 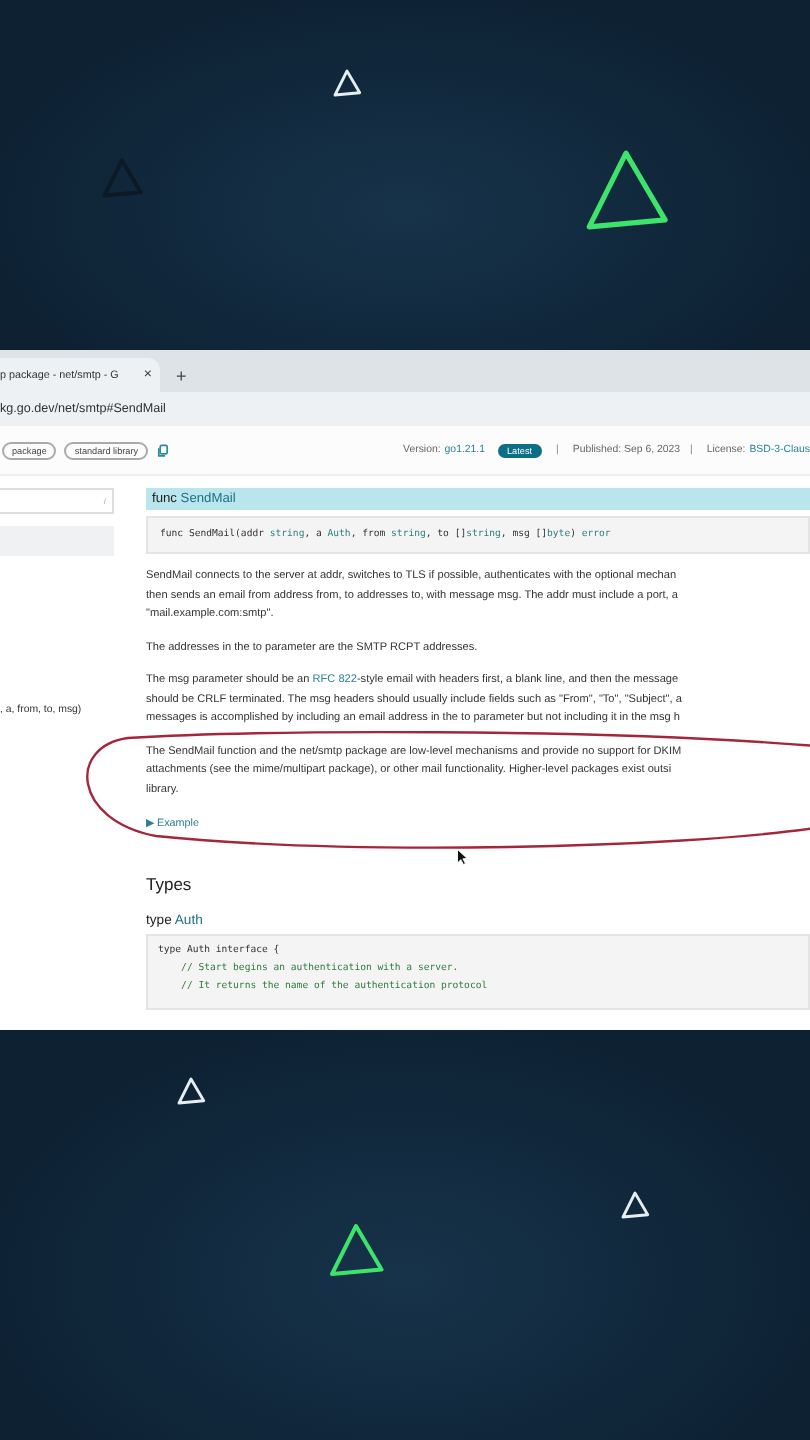 What do you see at coordinates (170, 884) in the screenshot?
I see `section-heading: Types` at bounding box center [170, 884].